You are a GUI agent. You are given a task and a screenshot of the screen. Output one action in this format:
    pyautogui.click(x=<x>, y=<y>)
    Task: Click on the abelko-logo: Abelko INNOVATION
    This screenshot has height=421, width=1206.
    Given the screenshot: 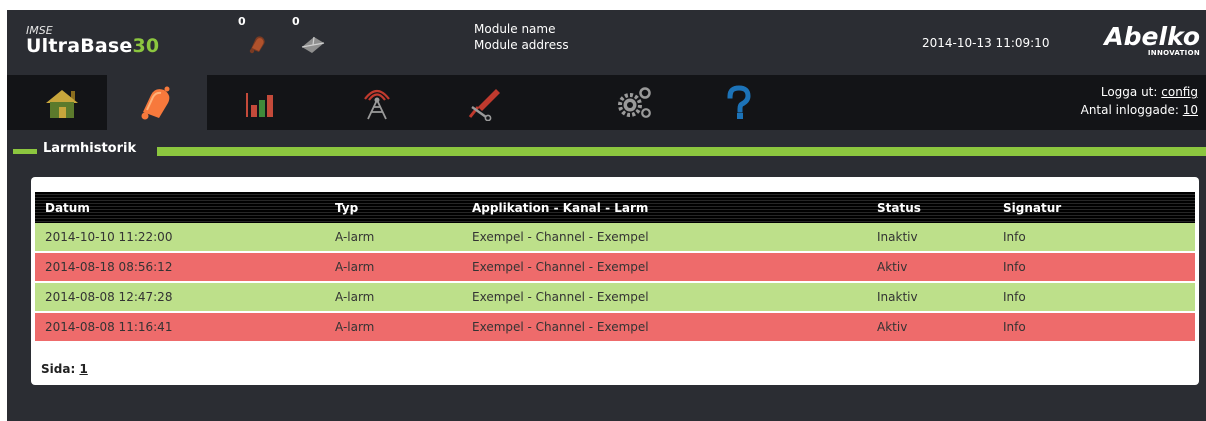 What is the action you would take?
    pyautogui.click(x=1143, y=40)
    